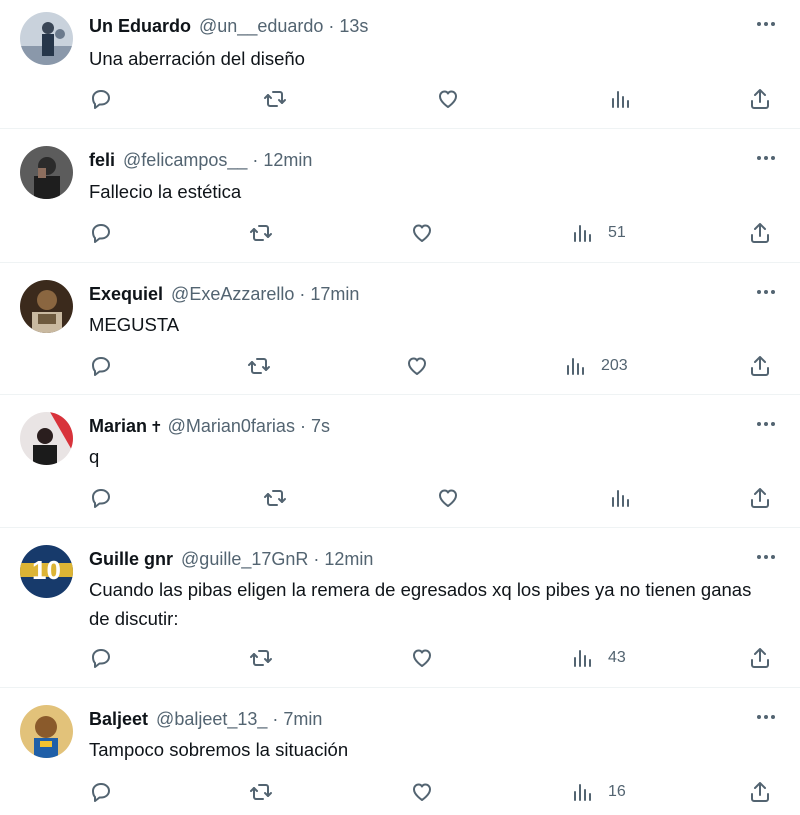 The image size is (800, 815). Describe the element at coordinates (598, 233) in the screenshot. I see `views-button: 51` at that location.